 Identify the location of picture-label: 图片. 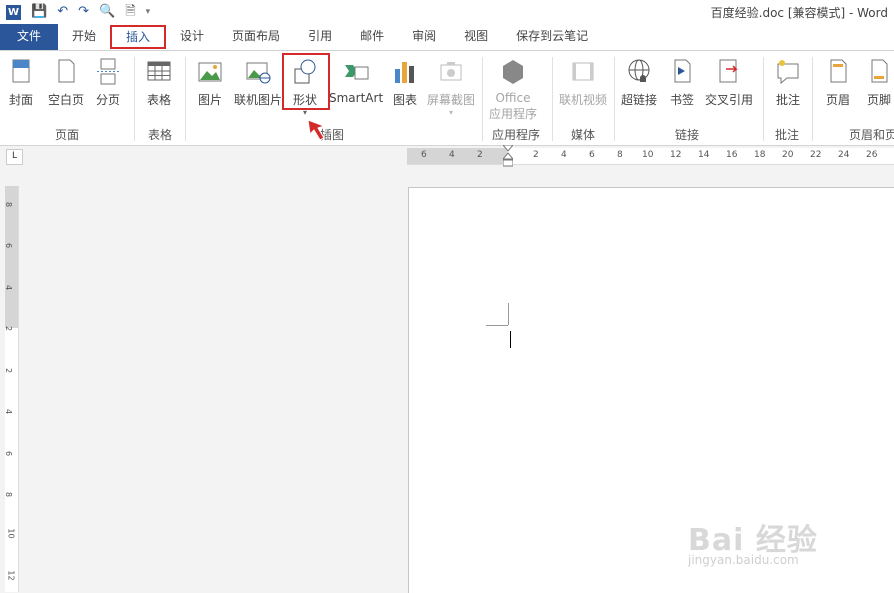
(209, 100).